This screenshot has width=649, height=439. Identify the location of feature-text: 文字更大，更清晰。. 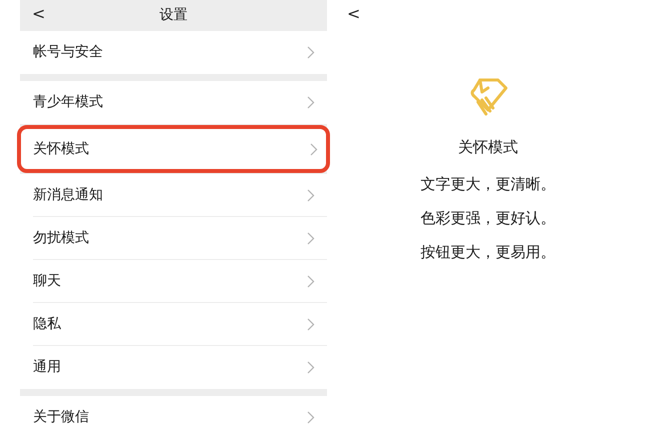
(488, 184).